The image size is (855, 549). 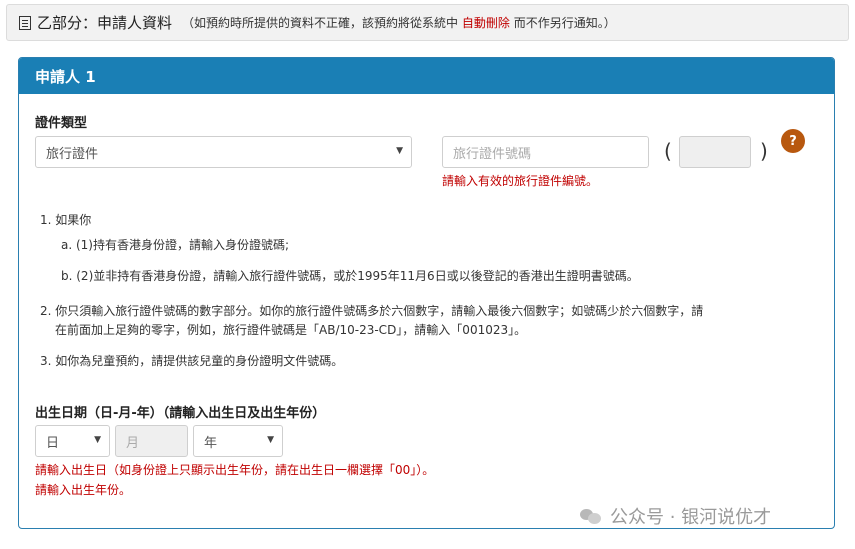 I want to click on document-icon, so click(x=25, y=22).